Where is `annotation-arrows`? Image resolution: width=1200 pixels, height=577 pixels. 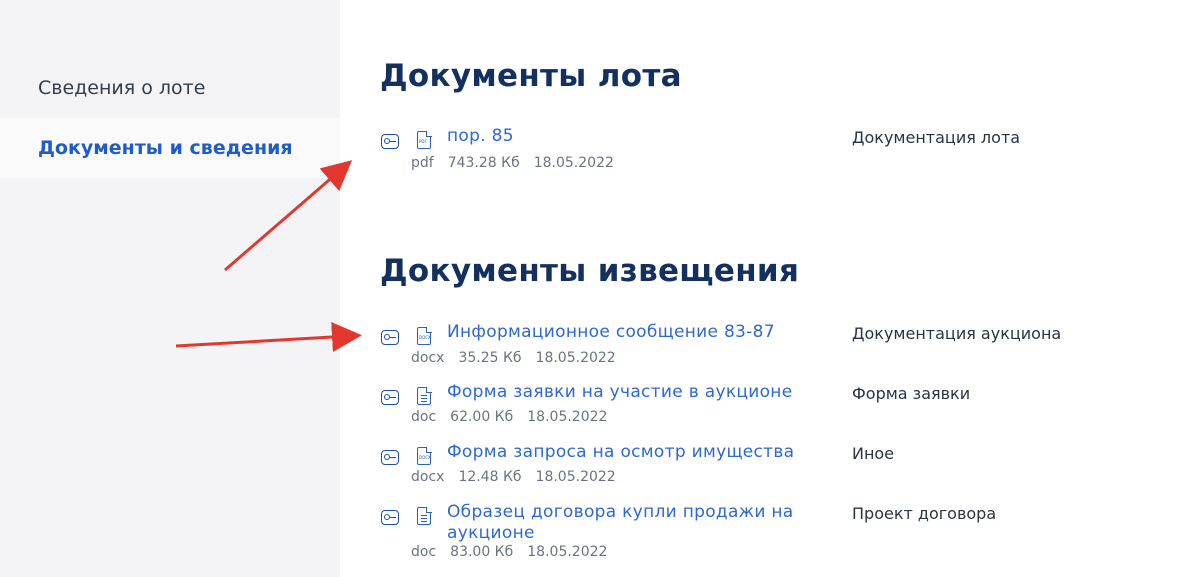 annotation-arrows is located at coordinates (268, 256).